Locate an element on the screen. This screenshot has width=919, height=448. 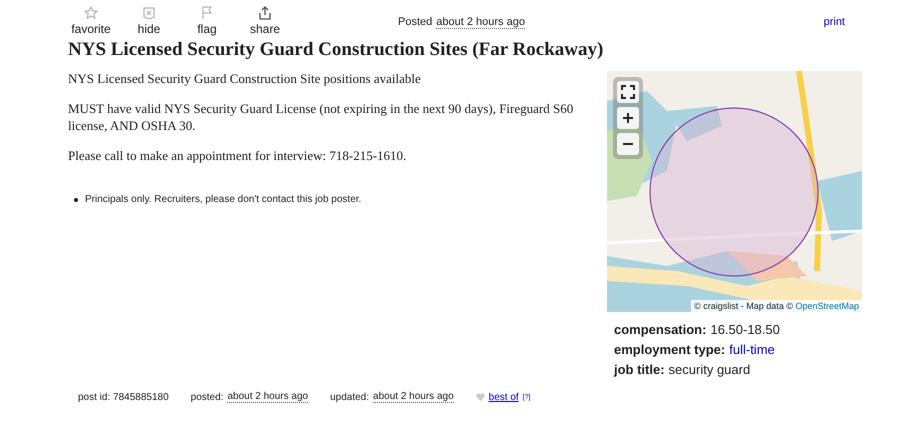
hide-icon is located at coordinates (149, 13).